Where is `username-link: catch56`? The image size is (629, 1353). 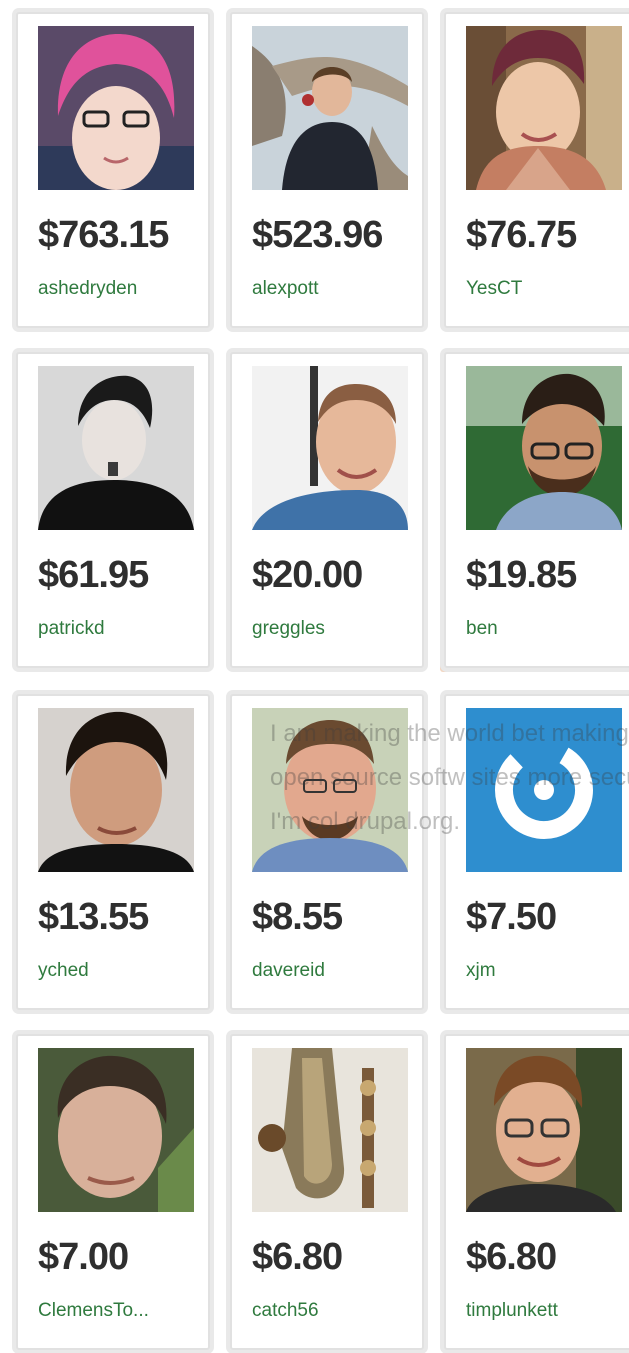
username-link: catch56 is located at coordinates (285, 1311).